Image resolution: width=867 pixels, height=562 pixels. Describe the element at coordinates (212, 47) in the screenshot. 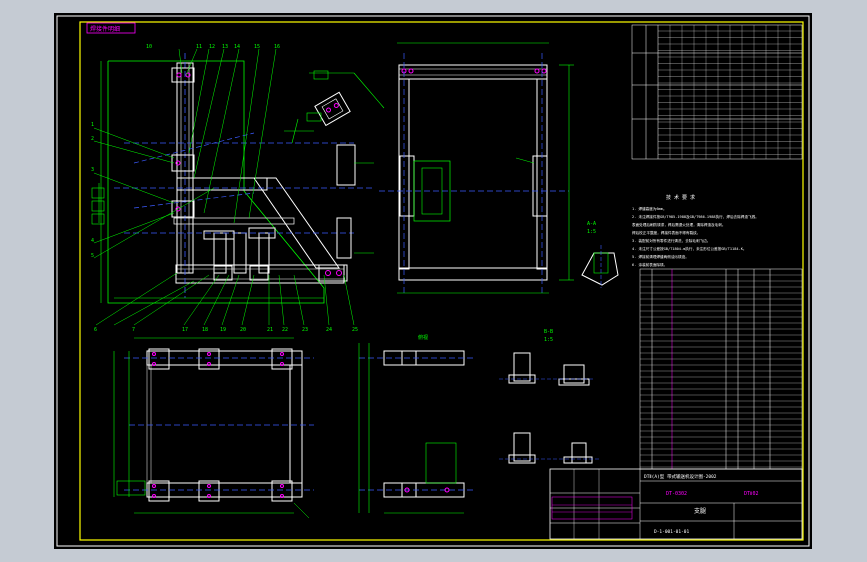

I see `balloon-label: 12` at that location.